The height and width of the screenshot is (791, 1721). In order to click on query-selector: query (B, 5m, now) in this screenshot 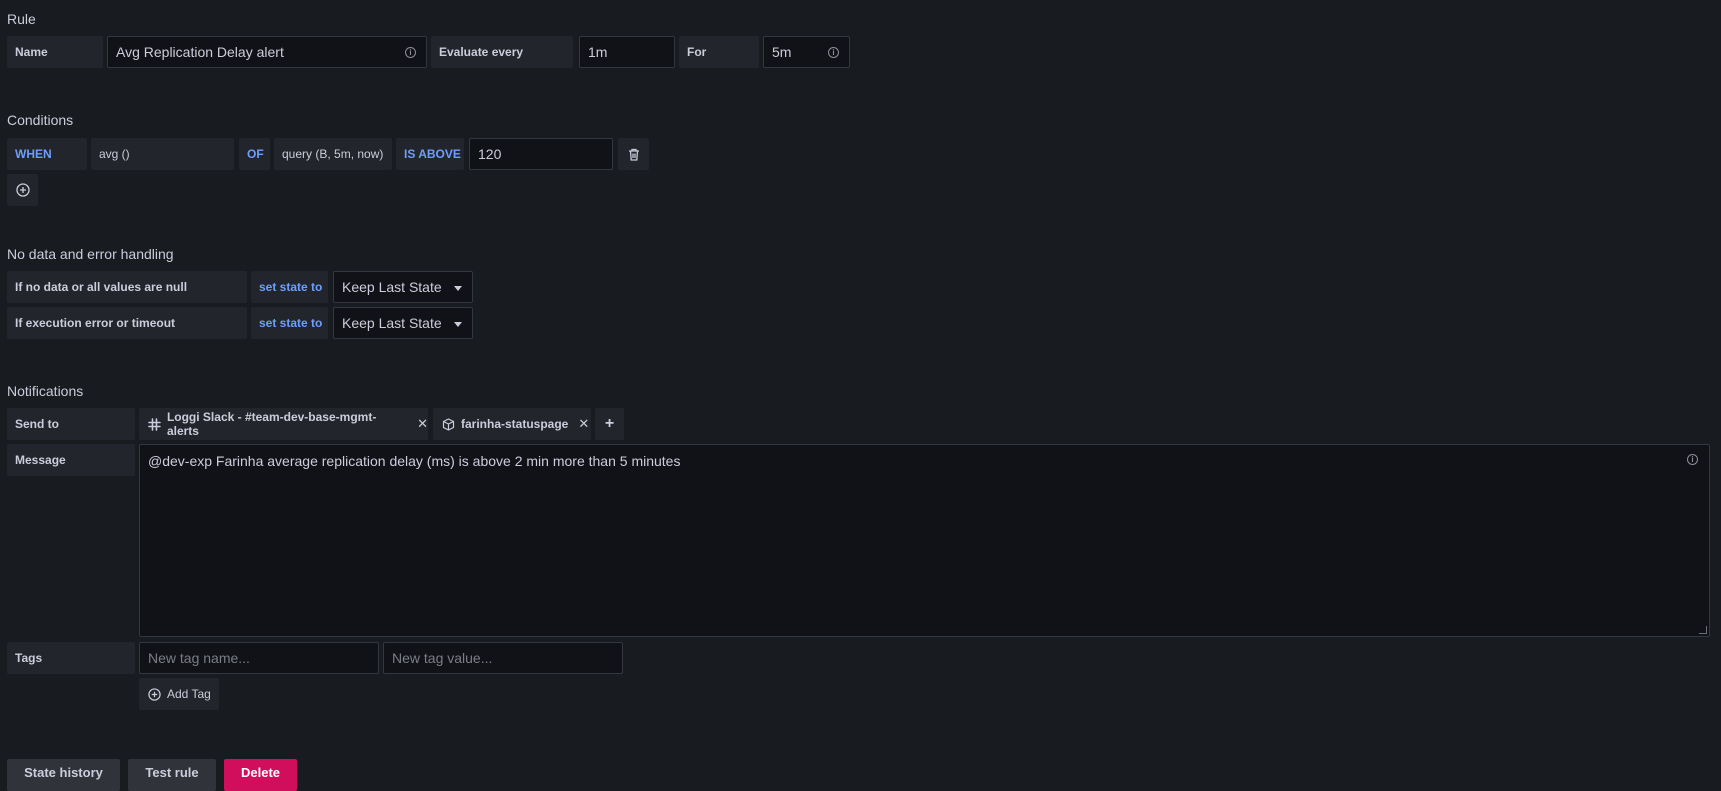, I will do `click(333, 154)`.